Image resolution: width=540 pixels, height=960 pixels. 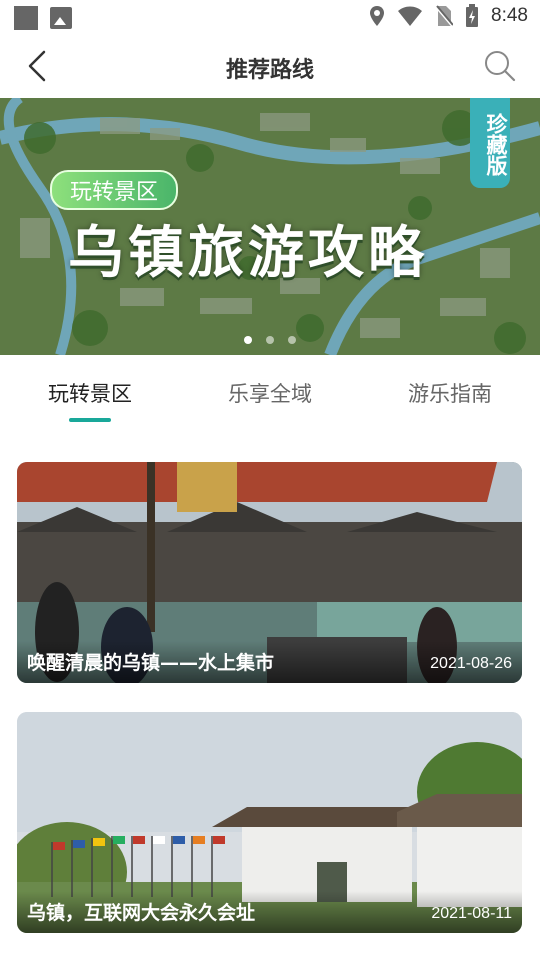 I want to click on search-icon, so click(x=500, y=66).